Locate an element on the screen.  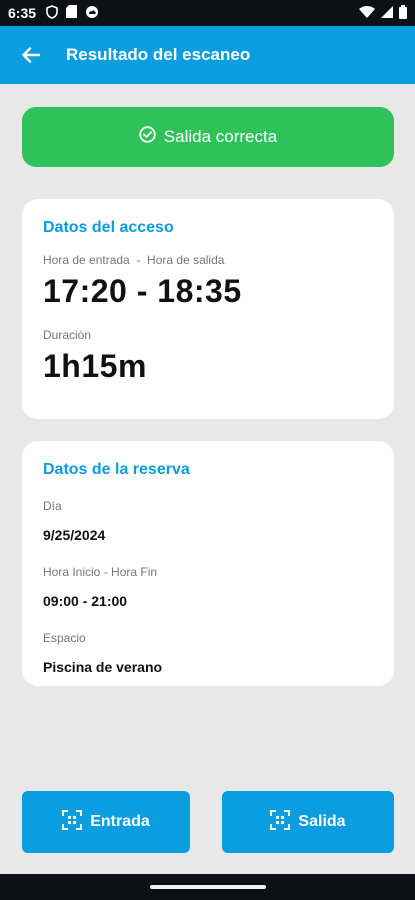
times-value: 17:20 - 18:35 is located at coordinates (142, 291).